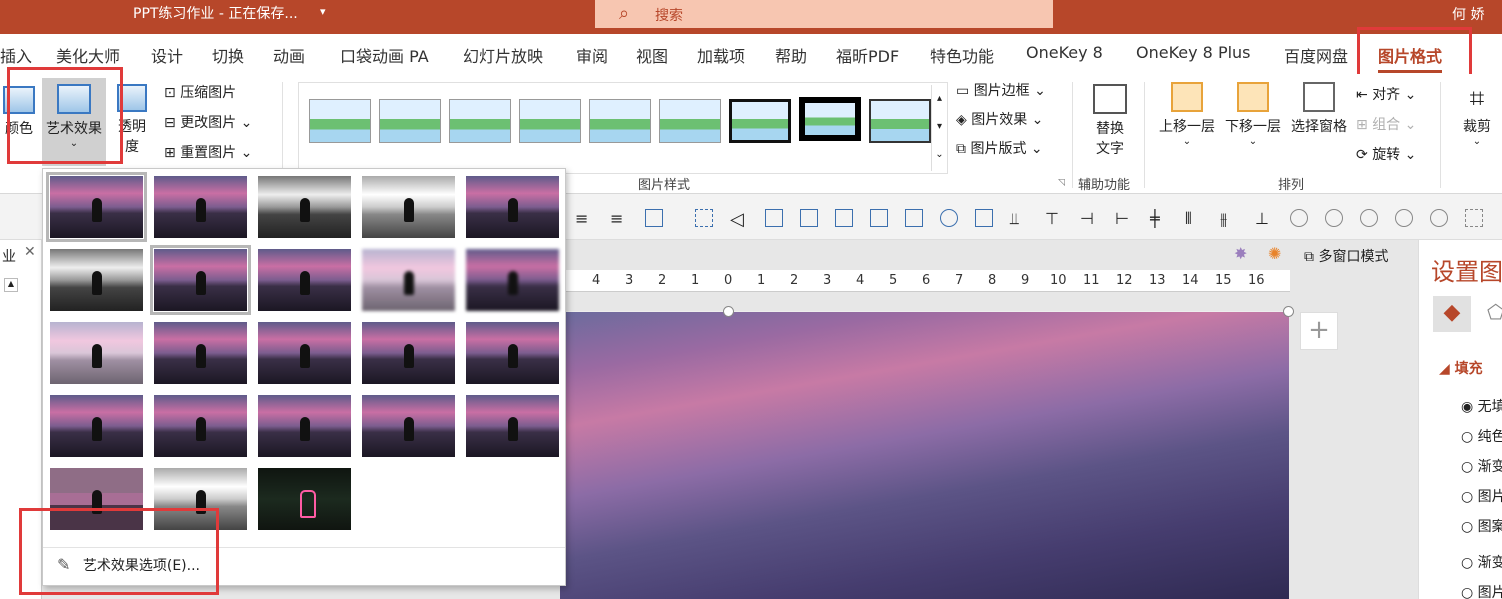 Image resolution: width=1502 pixels, height=599 pixels. Describe the element at coordinates (809, 218) in the screenshot. I see `box-middle-icon` at that location.